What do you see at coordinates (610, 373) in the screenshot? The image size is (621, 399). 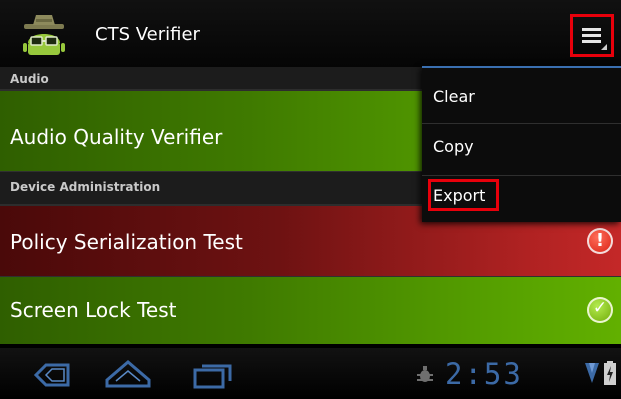 I see `battery-charging-icon` at bounding box center [610, 373].